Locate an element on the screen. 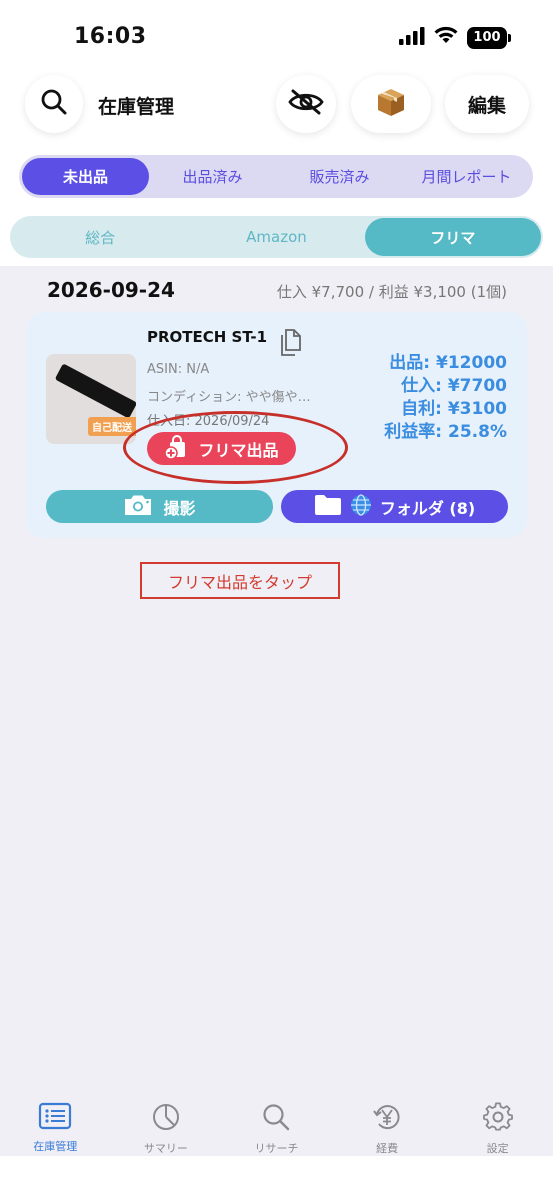 The width and height of the screenshot is (553, 1200). header: 在庫管理 編集 is located at coordinates (276, 105).